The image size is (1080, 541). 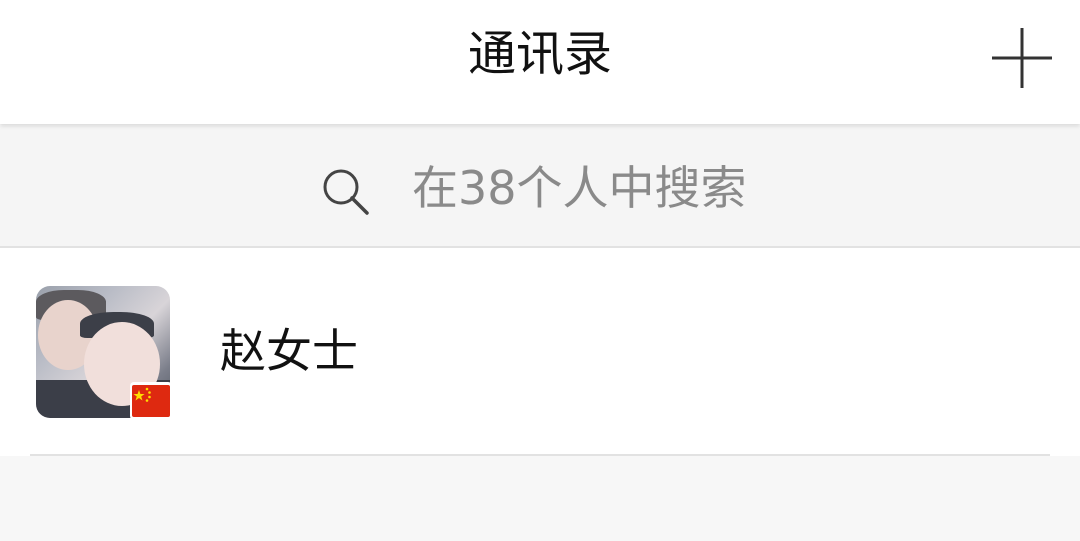 What do you see at coordinates (540, 455) in the screenshot?
I see `divider` at bounding box center [540, 455].